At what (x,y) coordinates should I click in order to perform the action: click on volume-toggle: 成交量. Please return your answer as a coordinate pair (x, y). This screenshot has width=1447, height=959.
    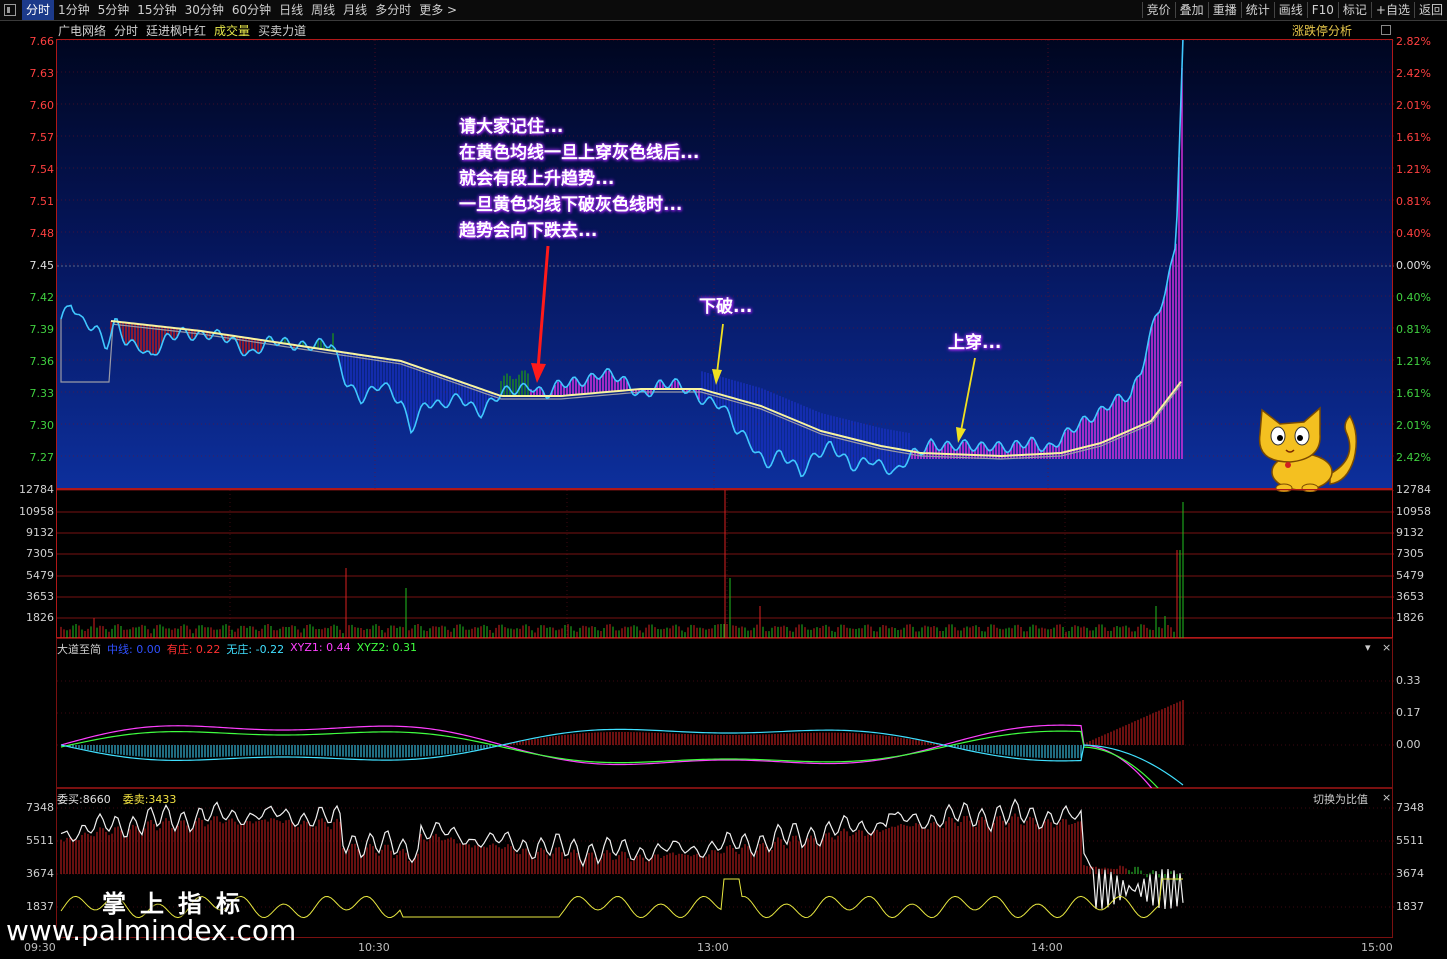
    Looking at the image, I should click on (232, 30).